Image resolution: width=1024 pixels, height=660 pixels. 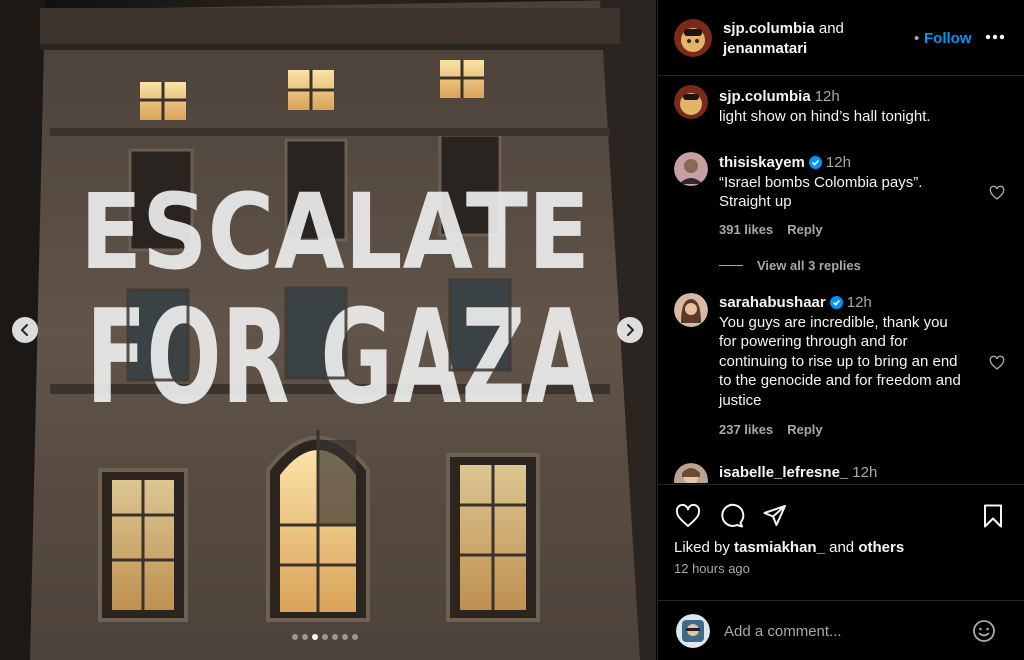 I want to click on more-horizontal-icon, so click(x=995, y=37).